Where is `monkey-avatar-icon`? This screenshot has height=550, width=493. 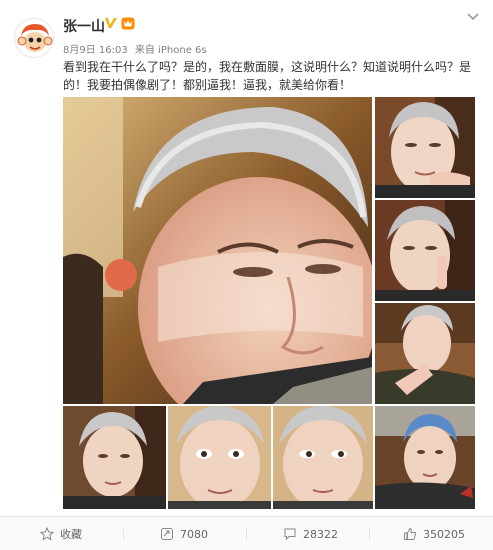
monkey-avatar-icon is located at coordinates (35, 39).